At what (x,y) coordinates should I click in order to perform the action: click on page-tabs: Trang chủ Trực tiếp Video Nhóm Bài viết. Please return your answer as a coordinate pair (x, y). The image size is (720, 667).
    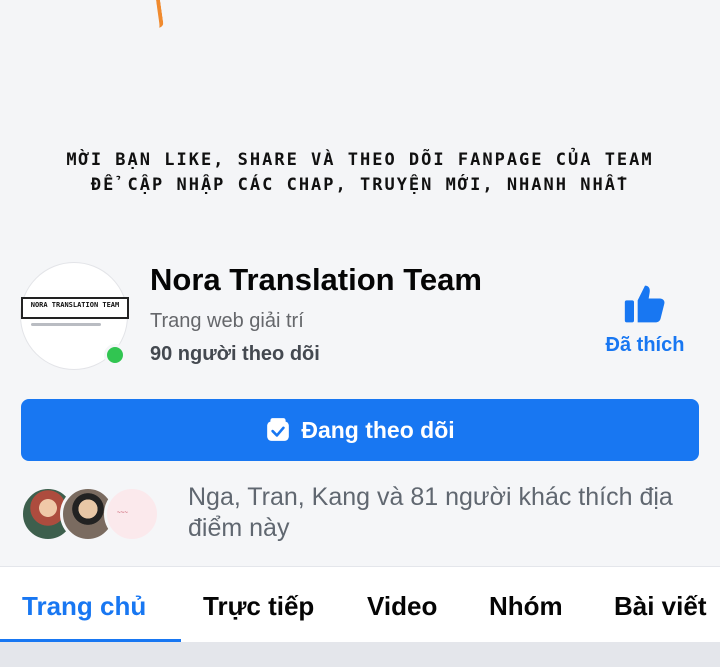
    Looking at the image, I should click on (360, 604).